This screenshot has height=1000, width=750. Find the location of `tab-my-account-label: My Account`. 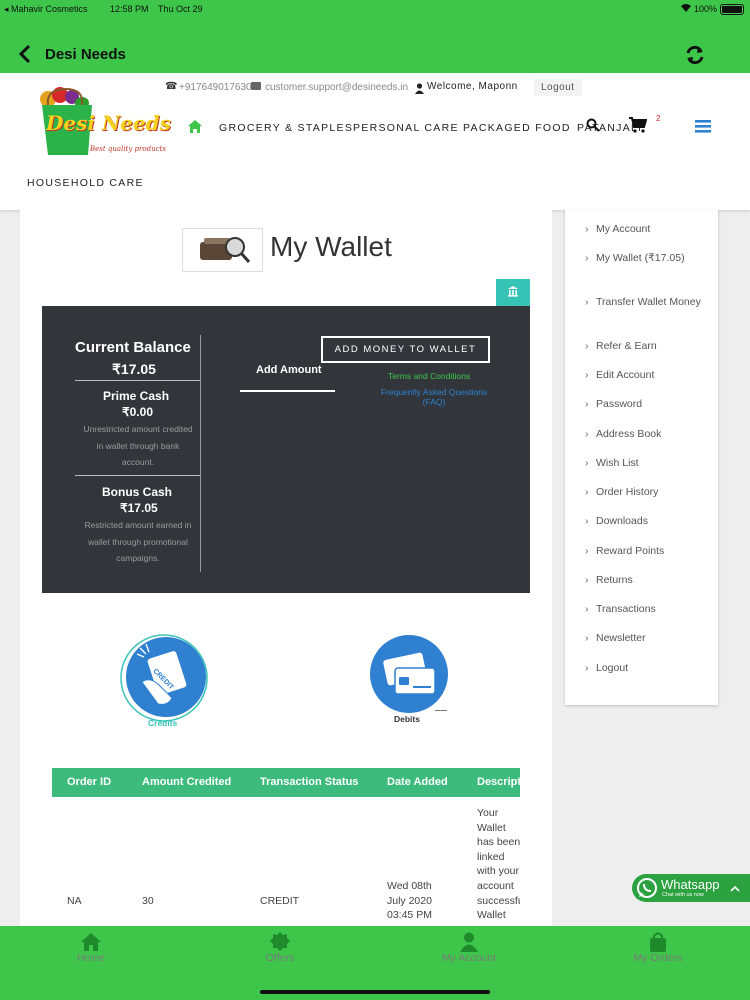

tab-my-account-label: My Account is located at coordinates (469, 958).